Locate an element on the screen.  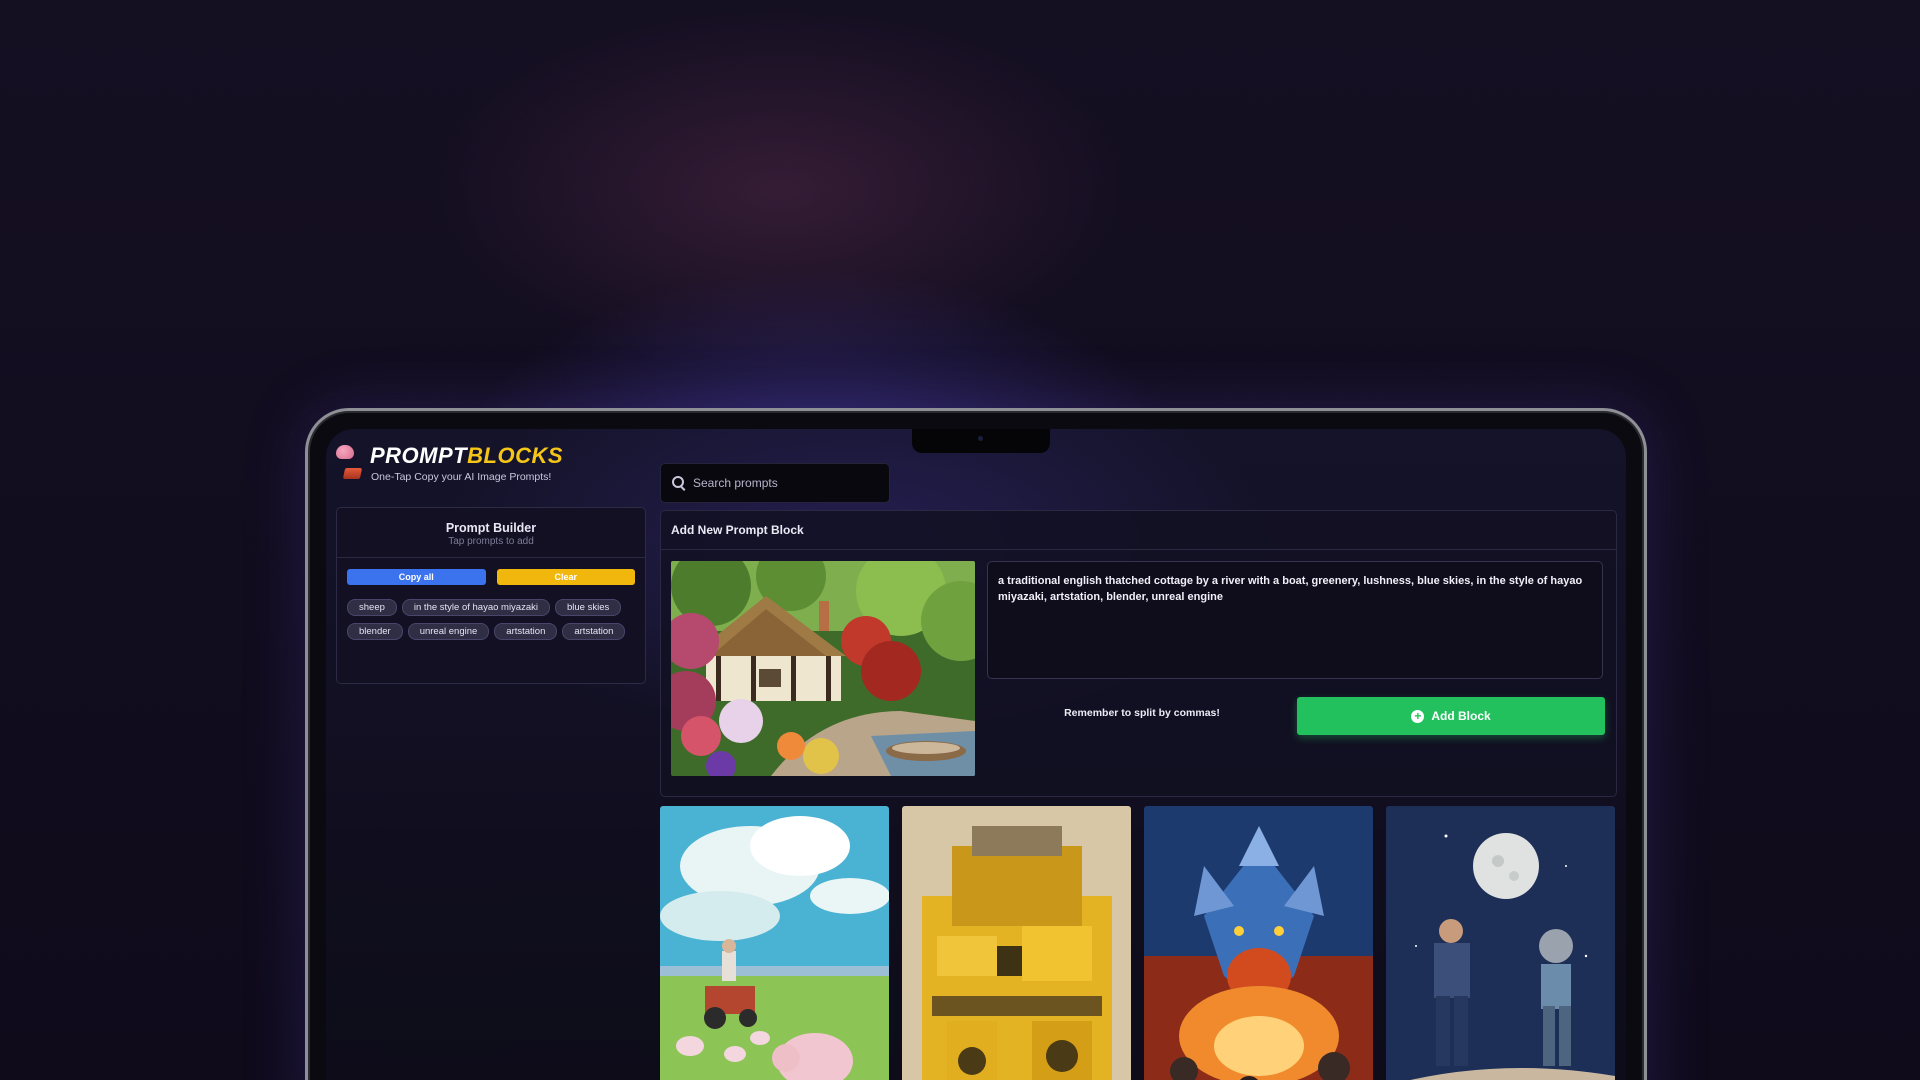
add-block-button: + Add Block is located at coordinates (1451, 716).